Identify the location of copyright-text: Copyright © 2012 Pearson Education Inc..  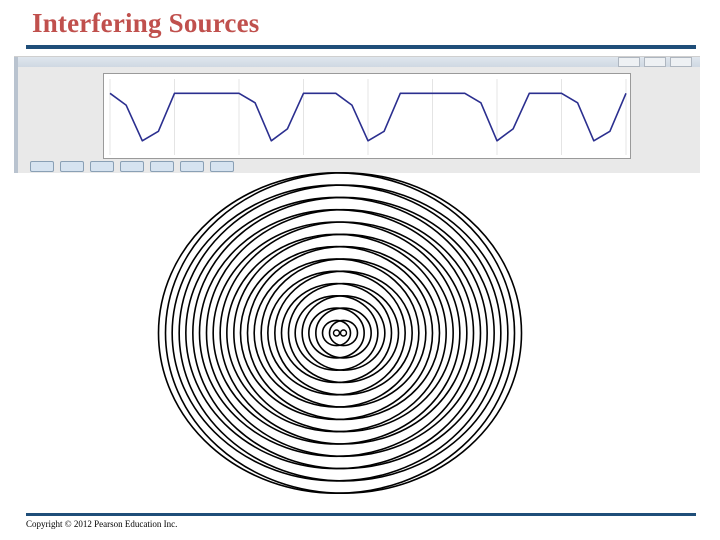
(102, 524).